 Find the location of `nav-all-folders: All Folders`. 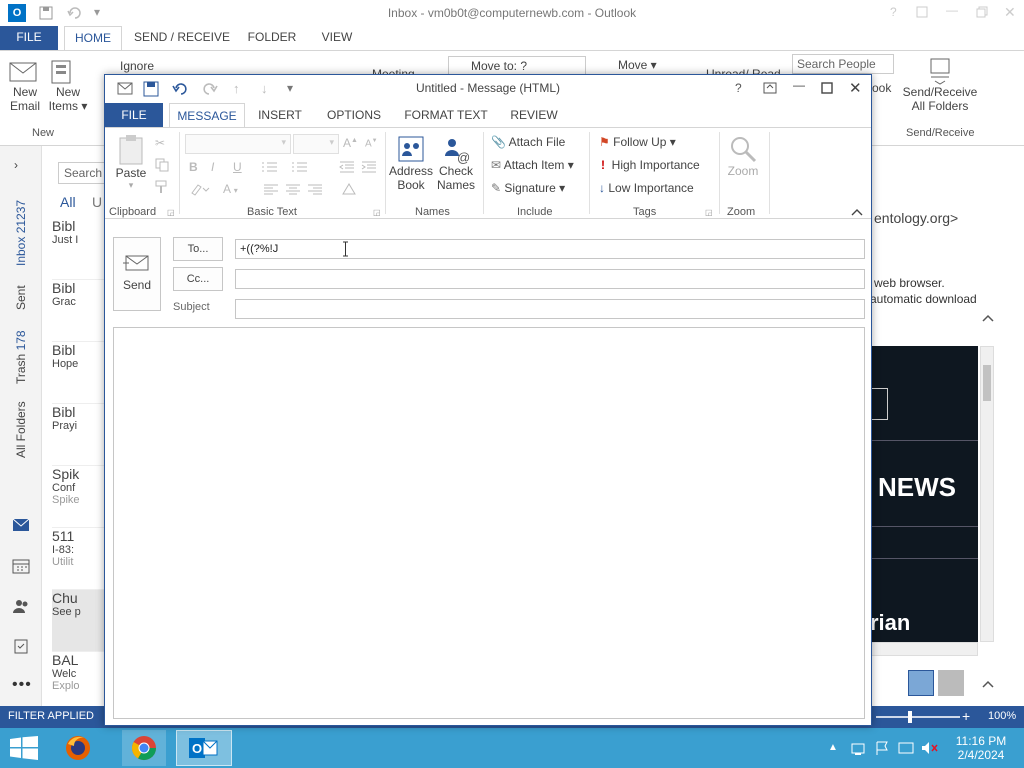

nav-all-folders: All Folders is located at coordinates (24, 431).